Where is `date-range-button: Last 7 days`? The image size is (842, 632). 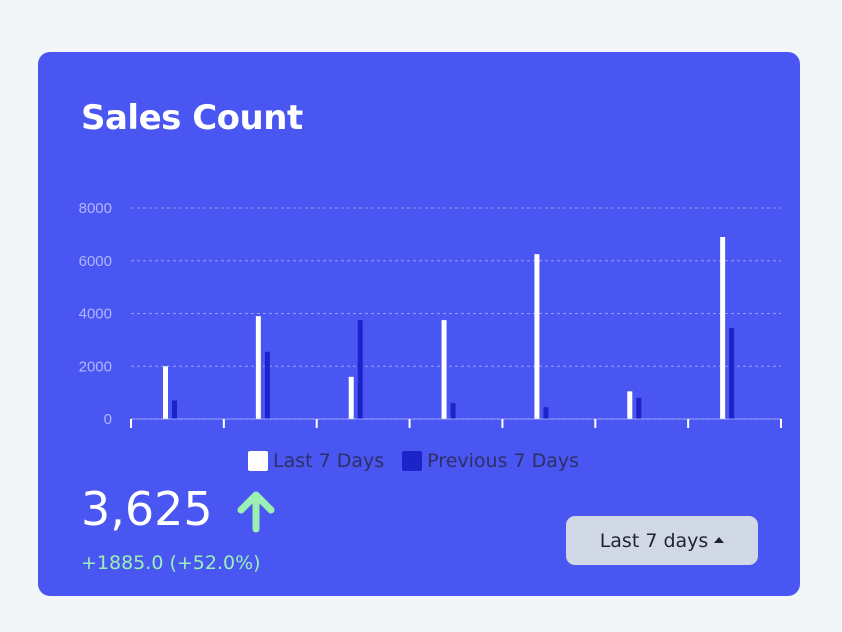 date-range-button: Last 7 days is located at coordinates (662, 540).